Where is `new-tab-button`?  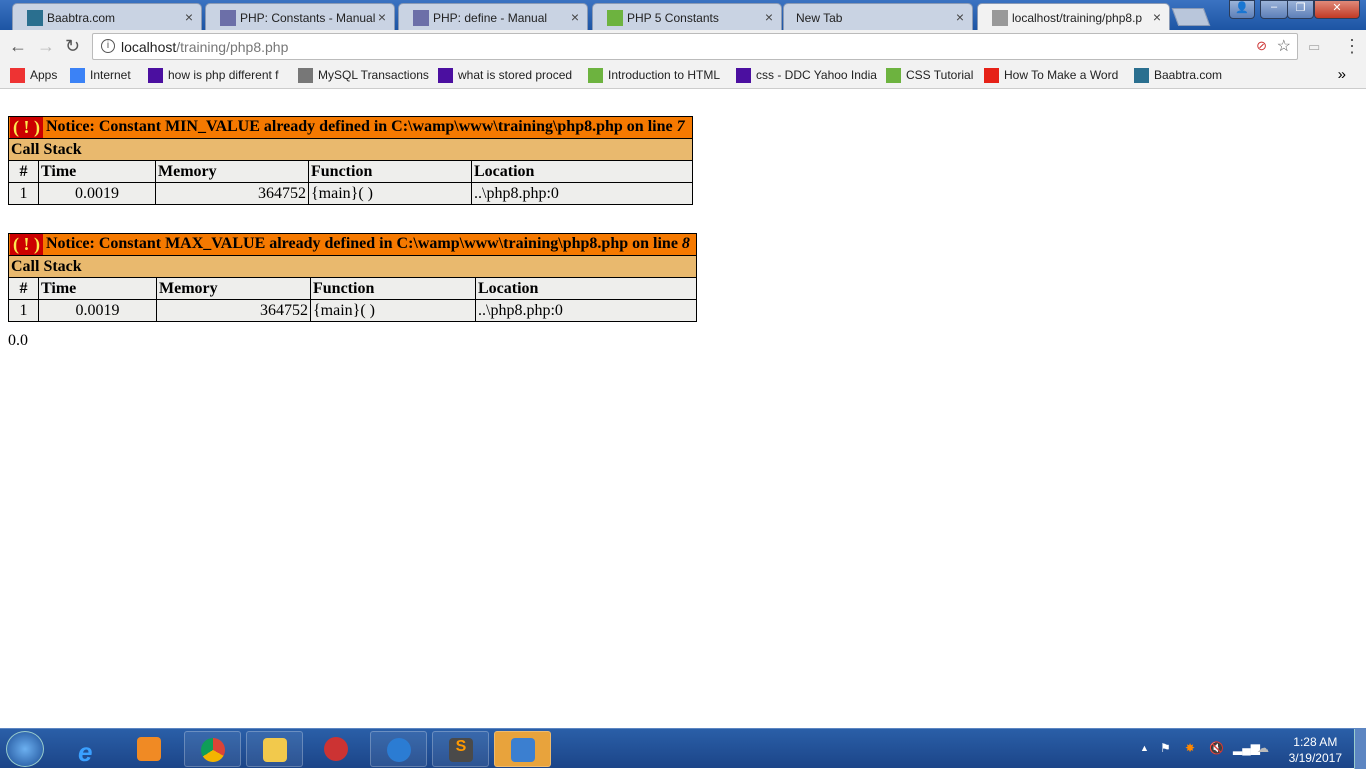 new-tab-button is located at coordinates (1191, 17).